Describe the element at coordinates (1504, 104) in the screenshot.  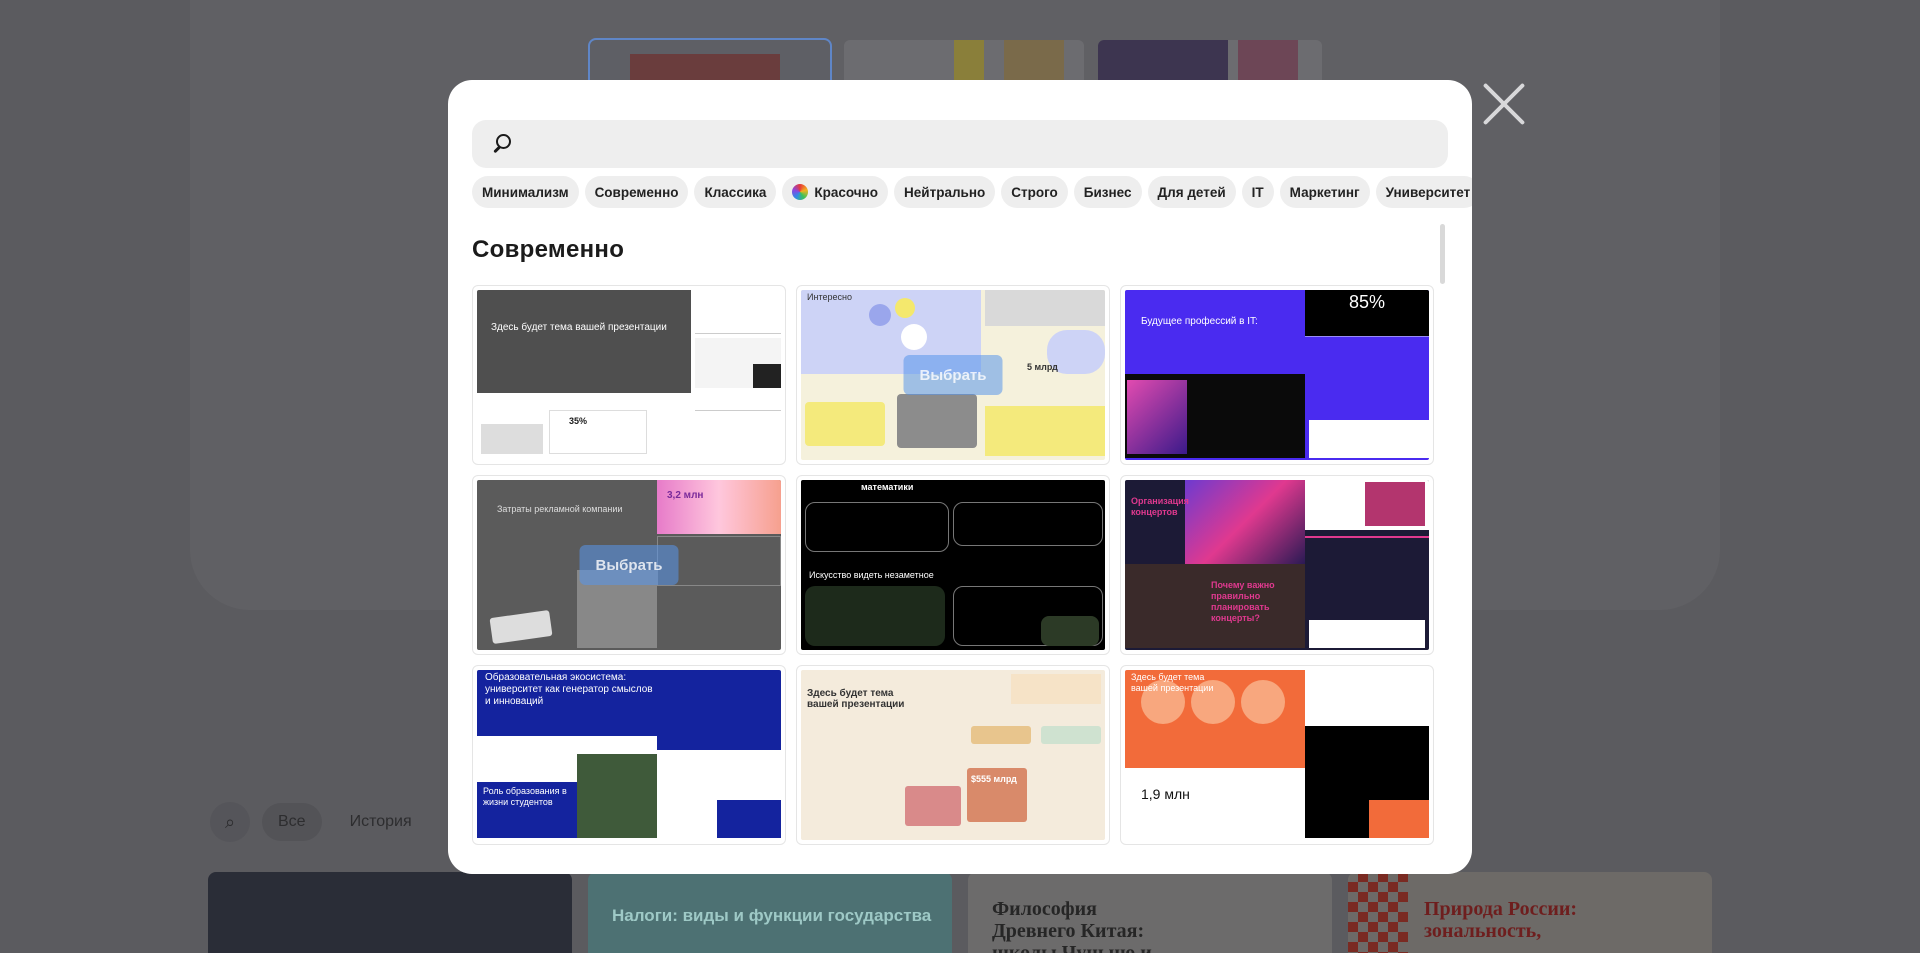
I see `close-modal-button` at that location.